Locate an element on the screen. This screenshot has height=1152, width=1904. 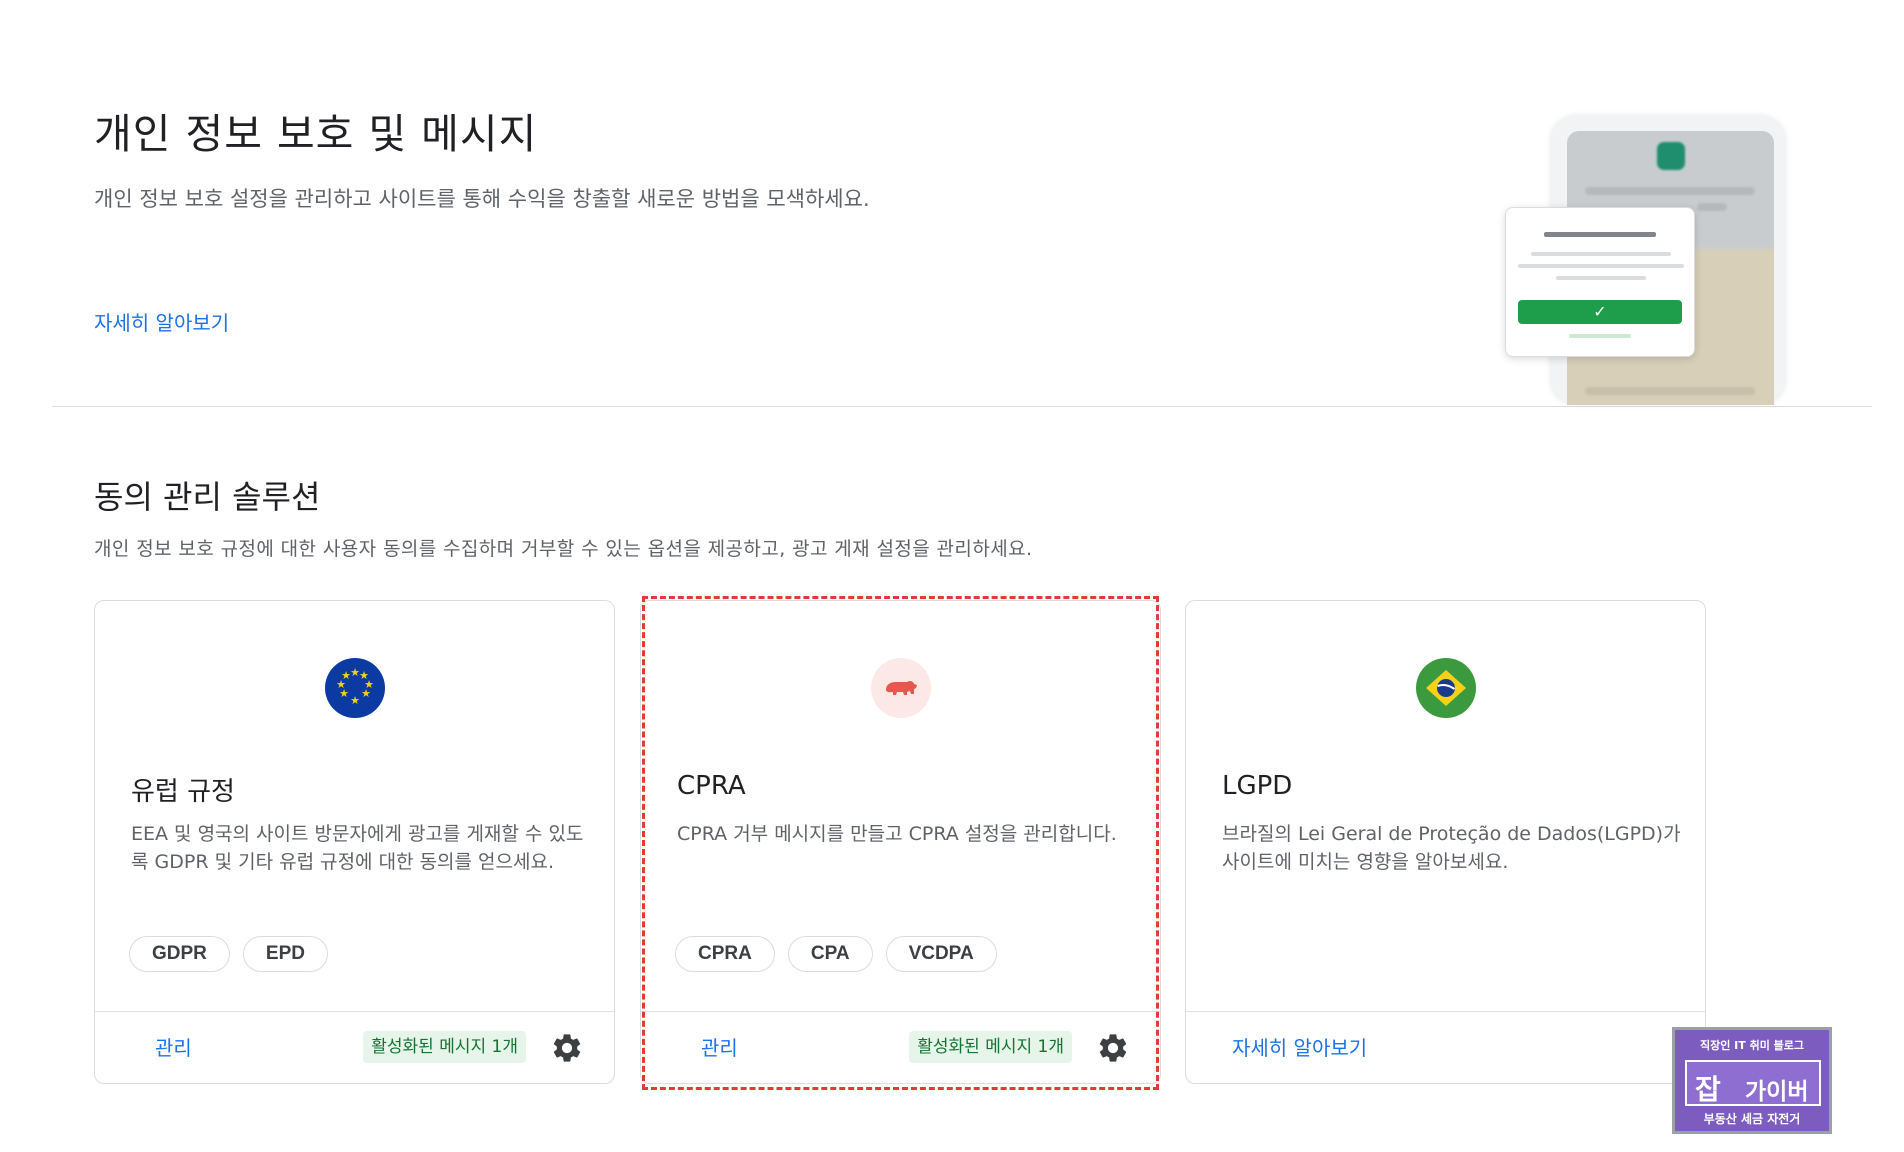
checkmark-icon: ✓ is located at coordinates (1600, 312).